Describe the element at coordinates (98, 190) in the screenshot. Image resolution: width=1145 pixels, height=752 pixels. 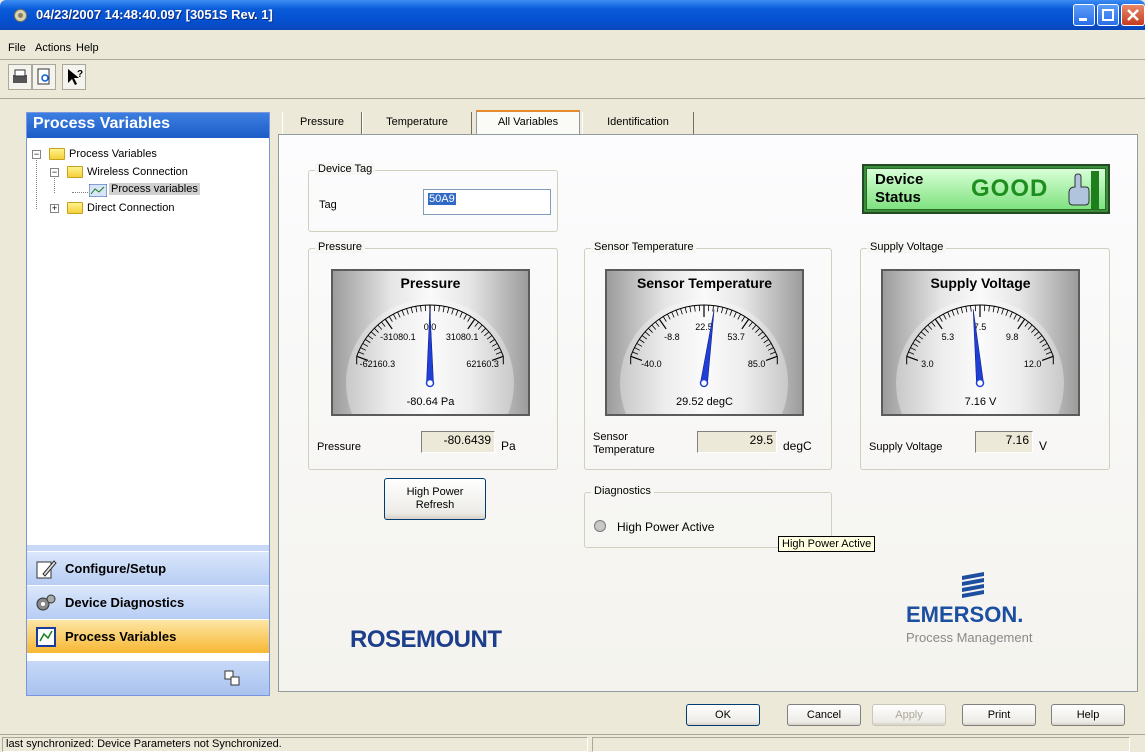
I see `chart-icon` at that location.